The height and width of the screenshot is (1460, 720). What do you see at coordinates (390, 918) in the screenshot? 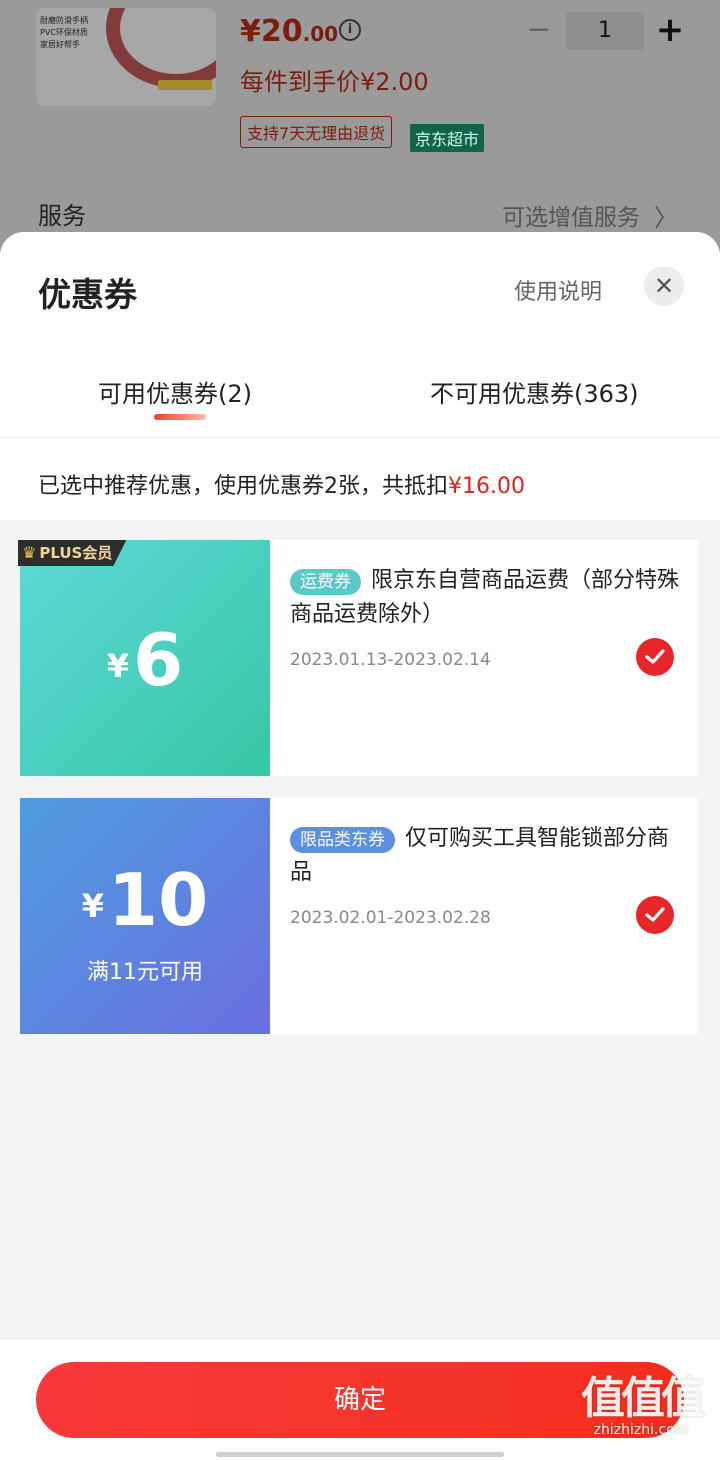
I see `coupon-date-range: 2023.02.01-2023.02.28` at bounding box center [390, 918].